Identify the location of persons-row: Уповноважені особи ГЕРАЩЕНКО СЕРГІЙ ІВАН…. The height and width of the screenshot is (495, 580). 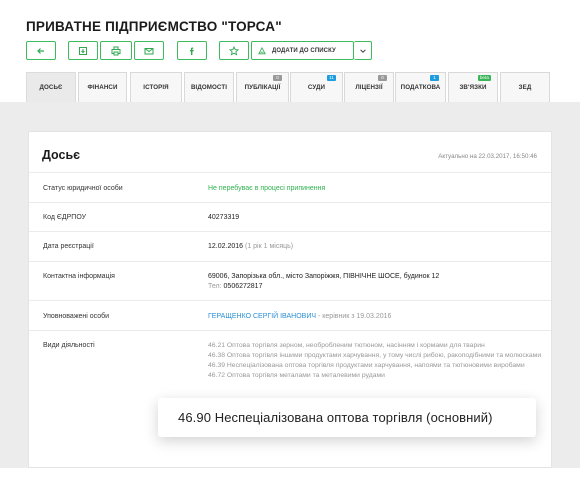
(290, 315).